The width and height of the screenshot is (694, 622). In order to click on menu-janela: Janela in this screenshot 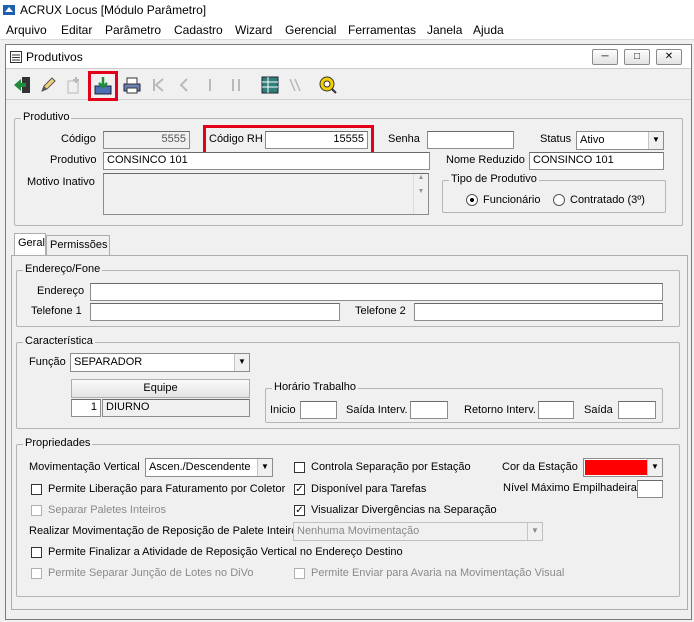, I will do `click(444, 30)`.